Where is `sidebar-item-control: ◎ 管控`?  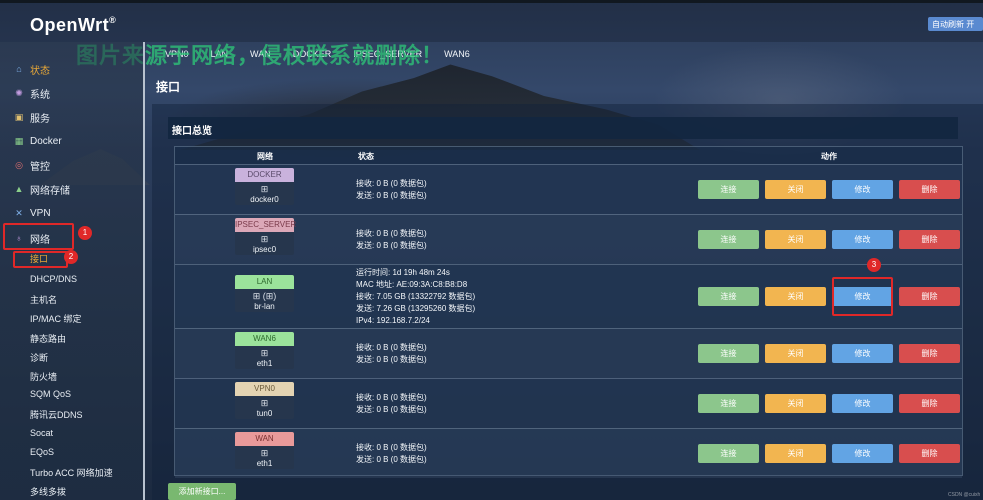 sidebar-item-control: ◎ 管控 is located at coordinates (32, 165).